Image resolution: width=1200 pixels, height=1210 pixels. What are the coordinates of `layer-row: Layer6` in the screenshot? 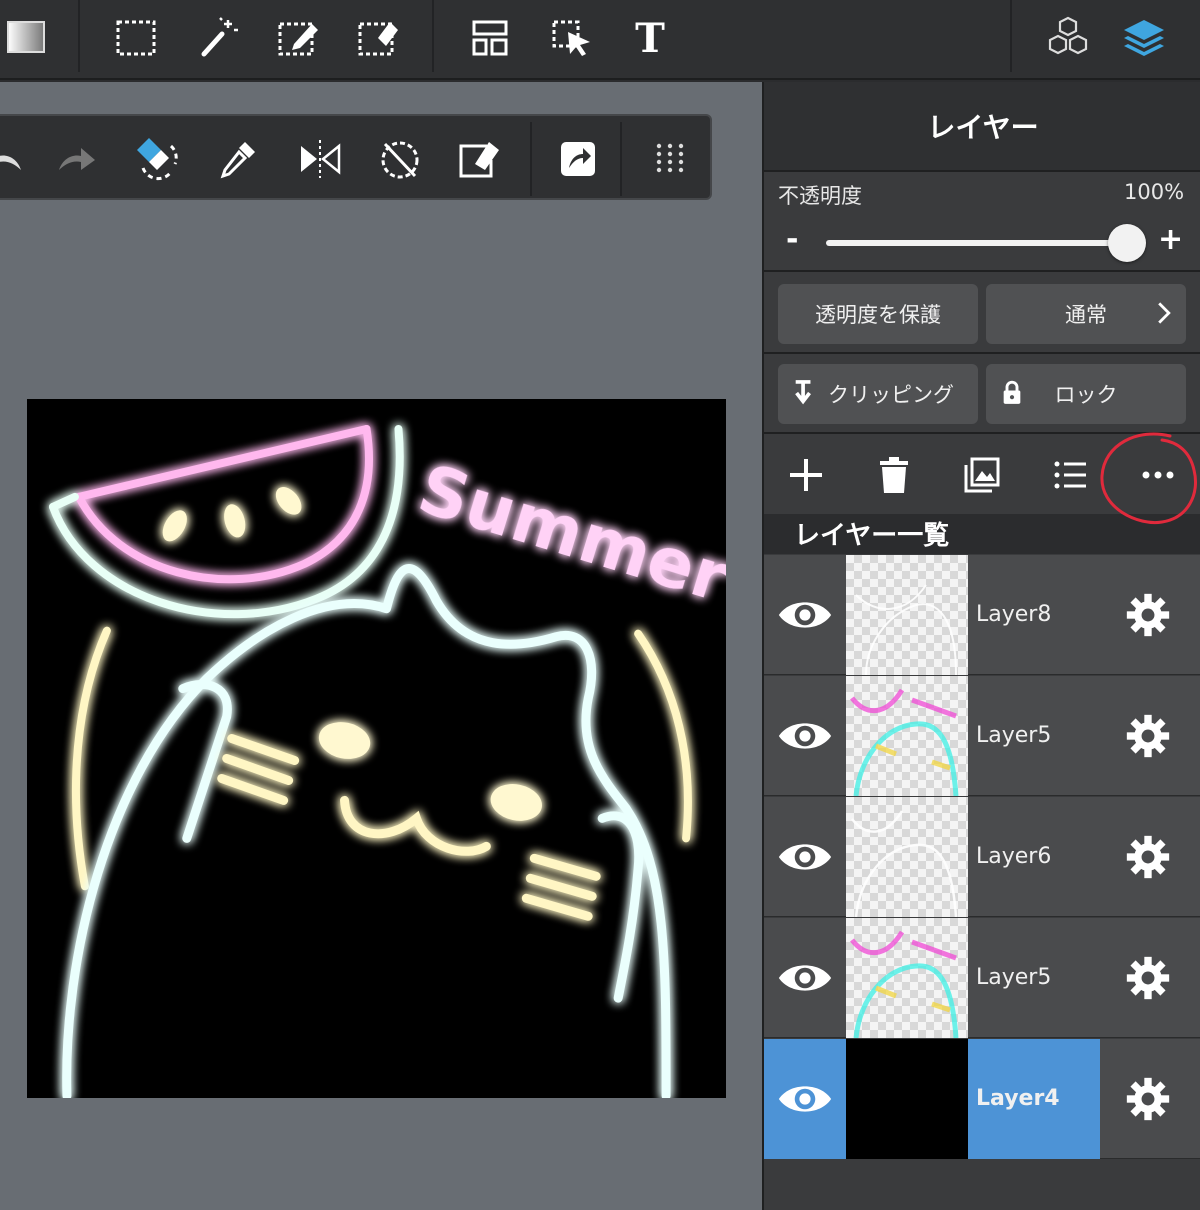 It's located at (982, 857).